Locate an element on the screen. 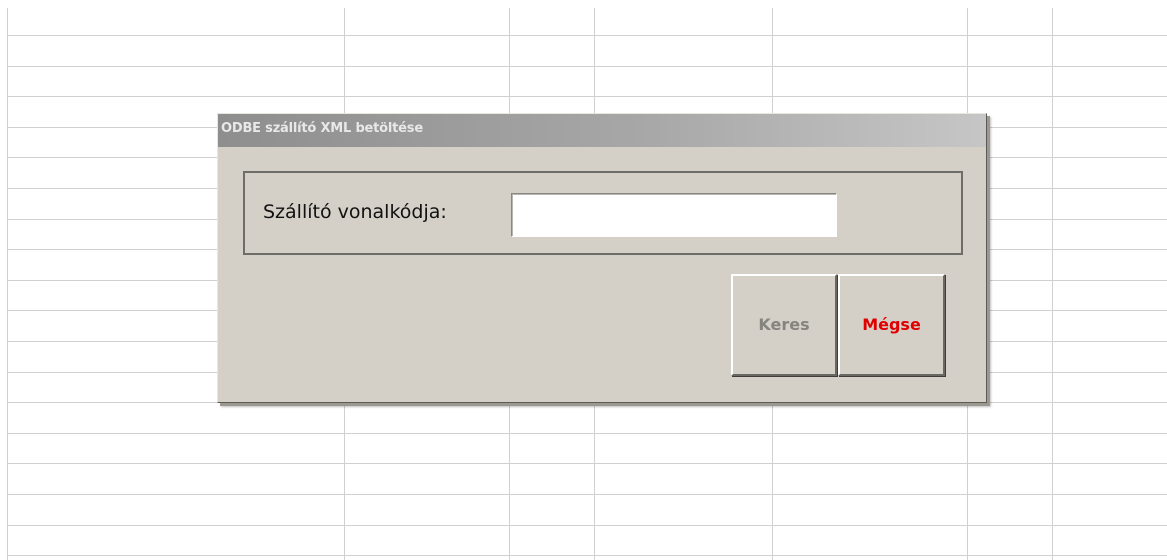  barcode-field-label: Szállító vonalkódja: is located at coordinates (355, 212).